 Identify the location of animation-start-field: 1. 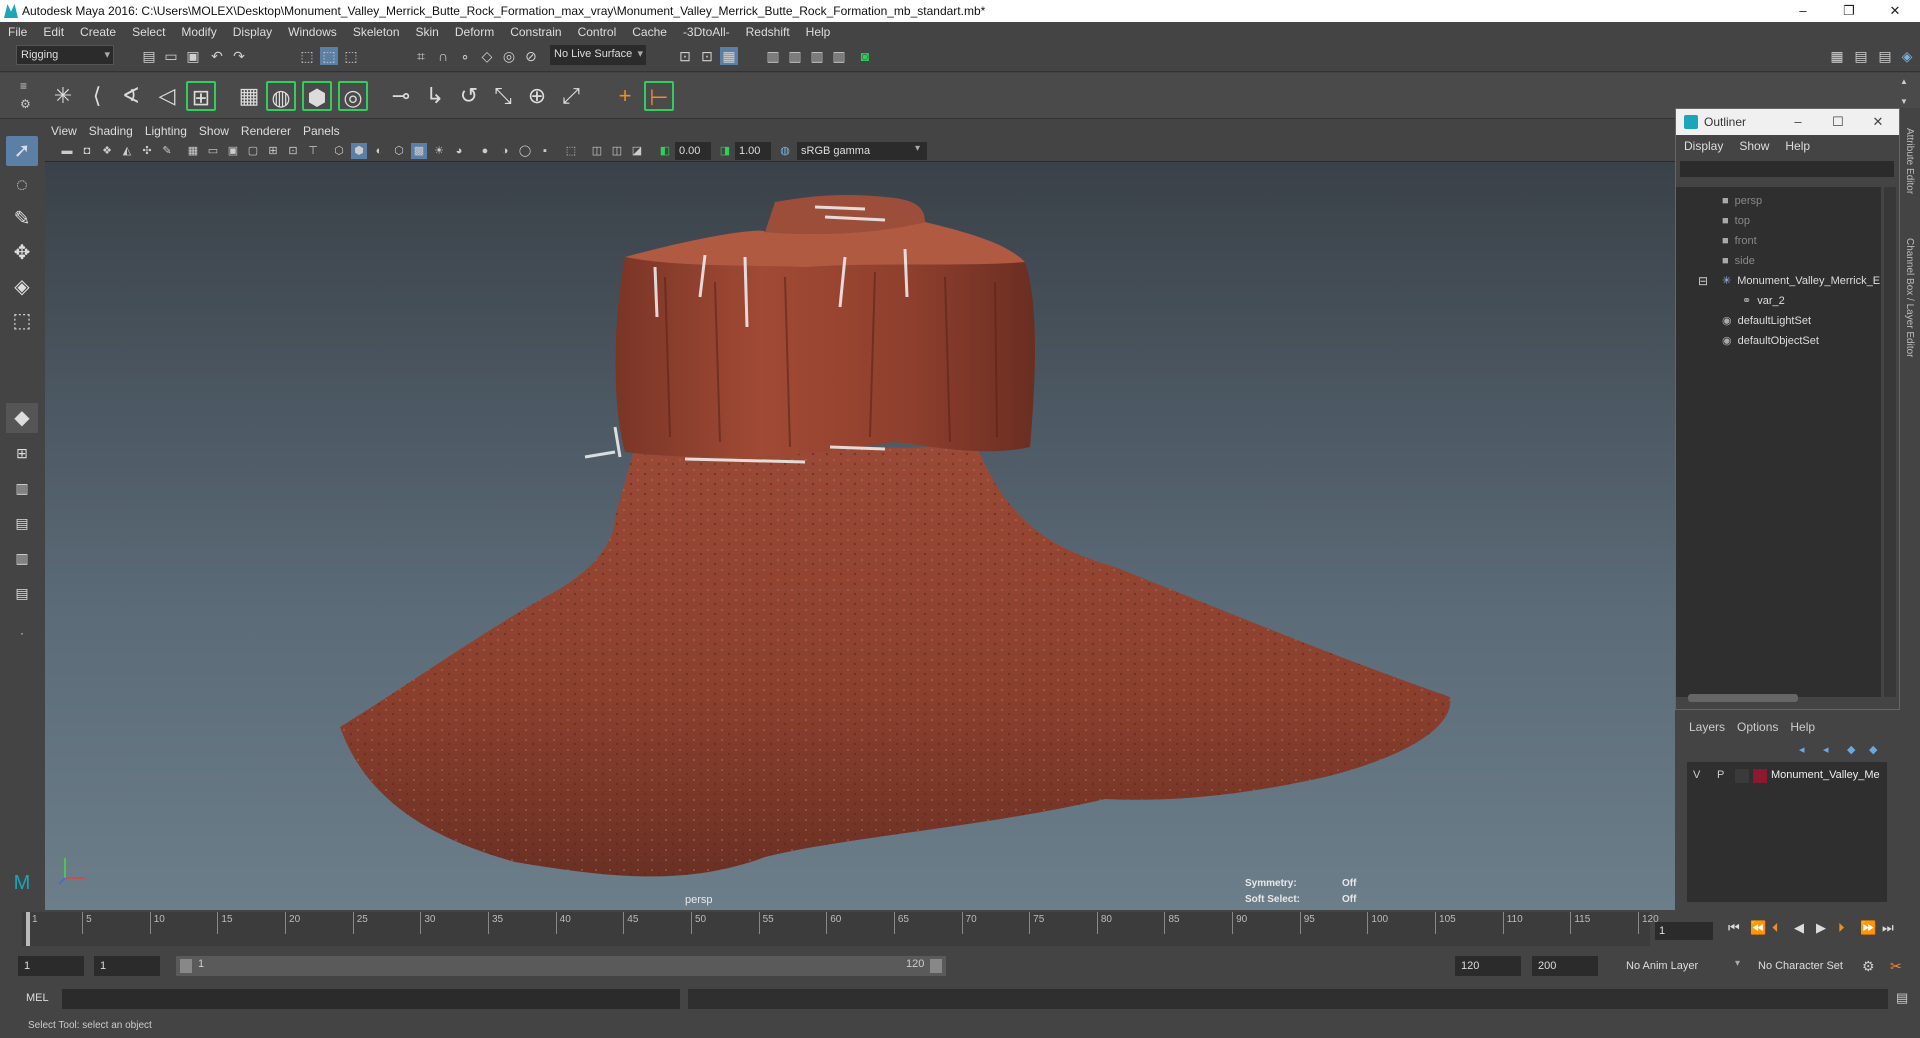
(51, 966).